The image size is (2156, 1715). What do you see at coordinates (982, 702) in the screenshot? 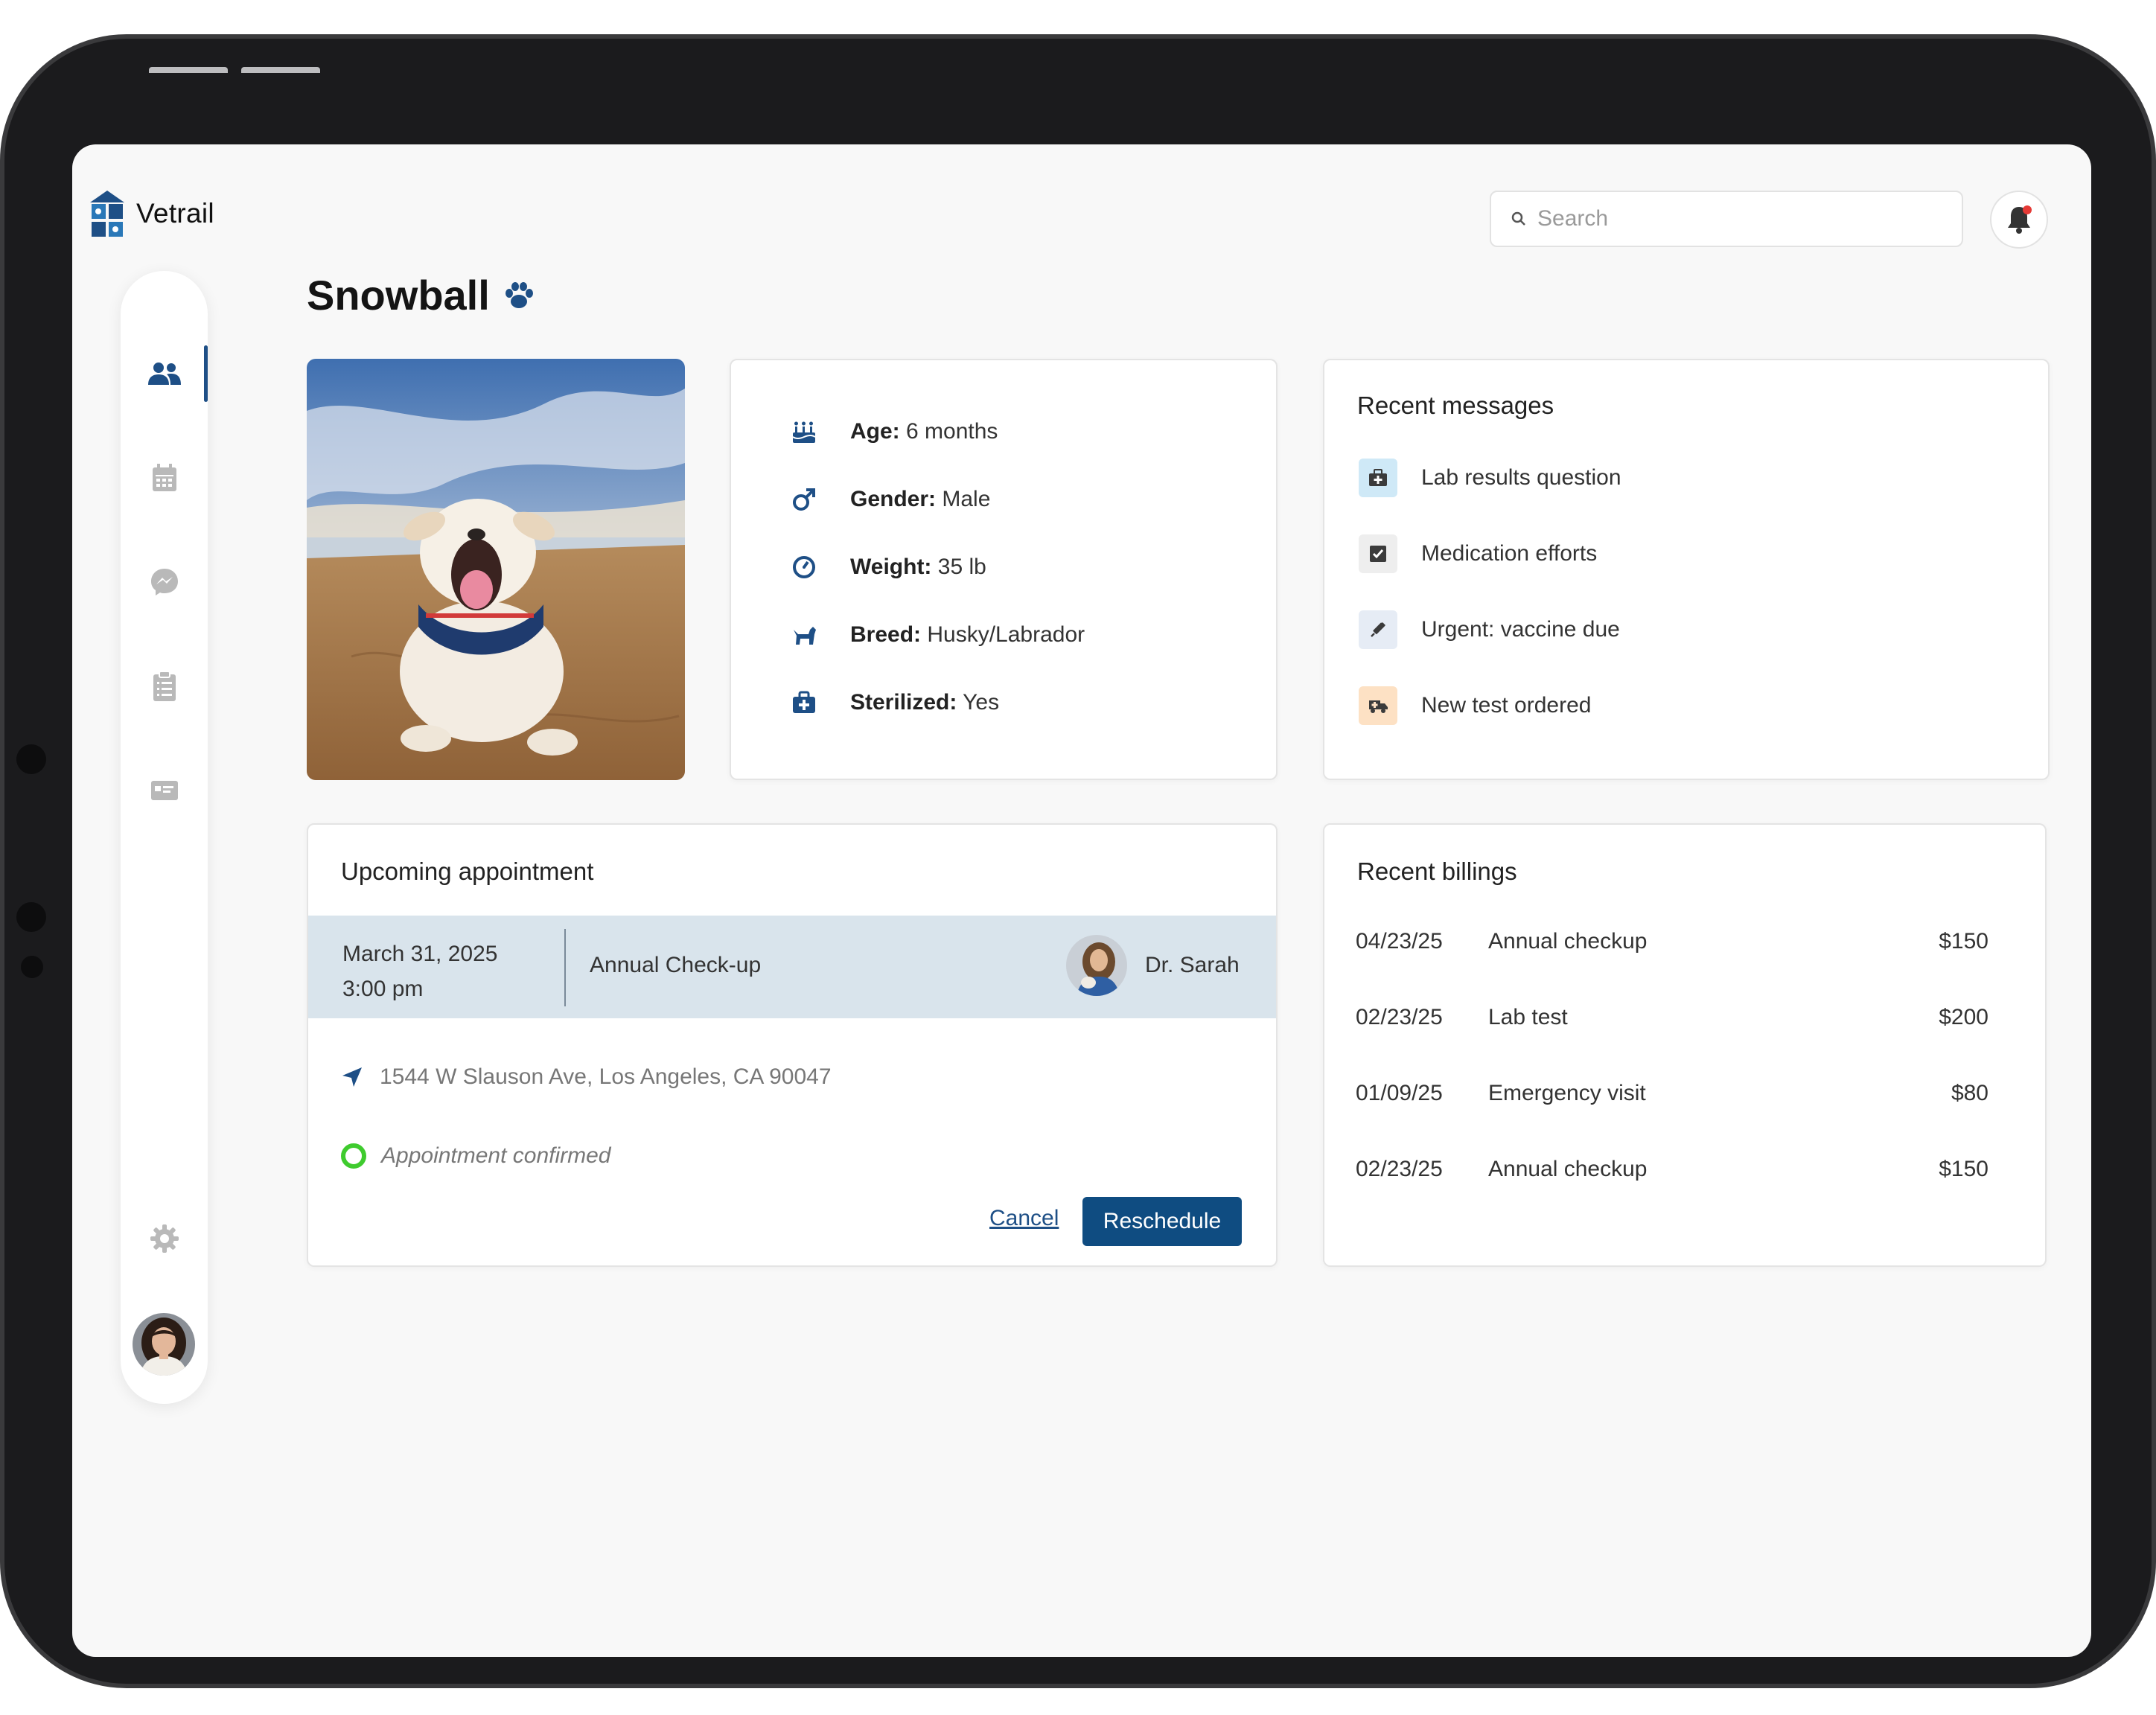
I see `info-value-sterilized: Yes` at bounding box center [982, 702].